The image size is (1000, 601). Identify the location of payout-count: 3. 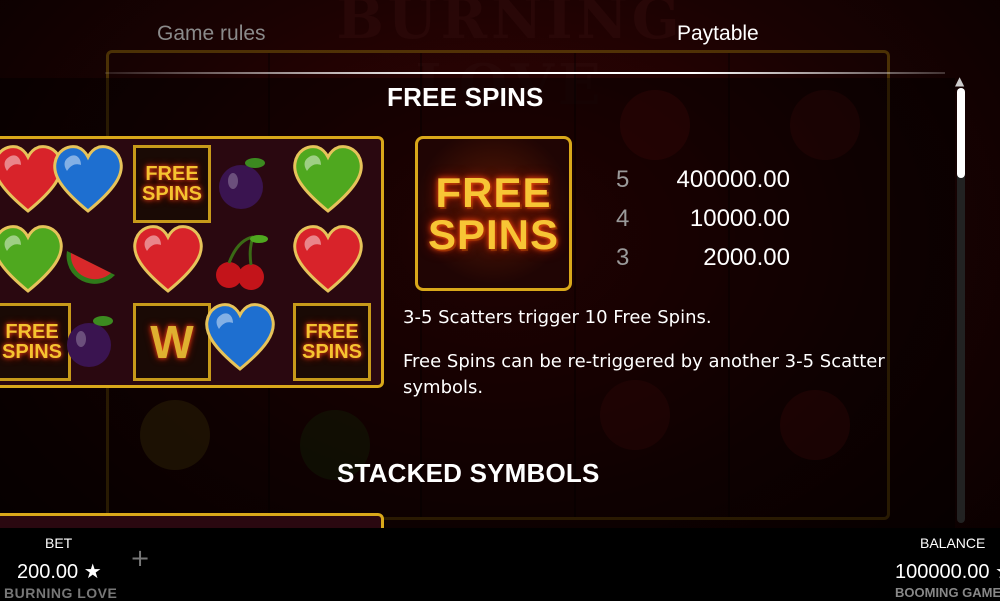
(623, 257).